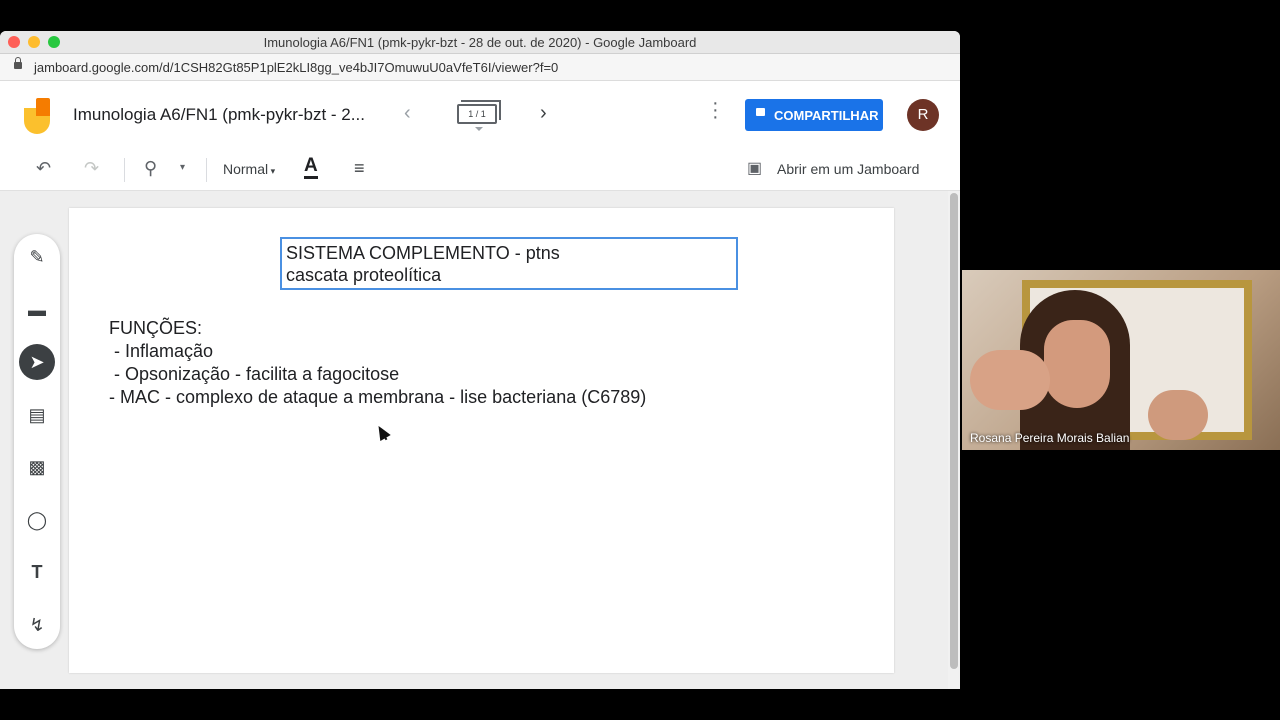 This screenshot has width=1280, height=720. I want to click on laser-icon: ↯, so click(37, 625).